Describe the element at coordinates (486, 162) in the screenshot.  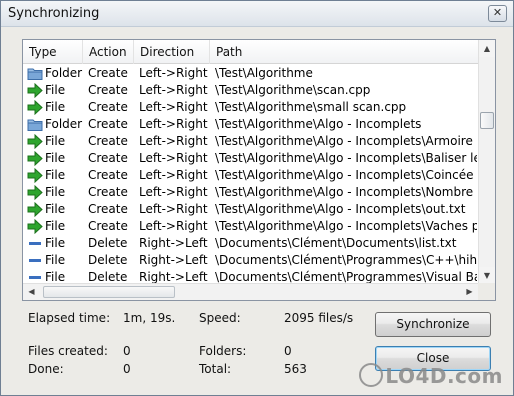
I see `vertical-scrollbar: ▲ ▼` at that location.